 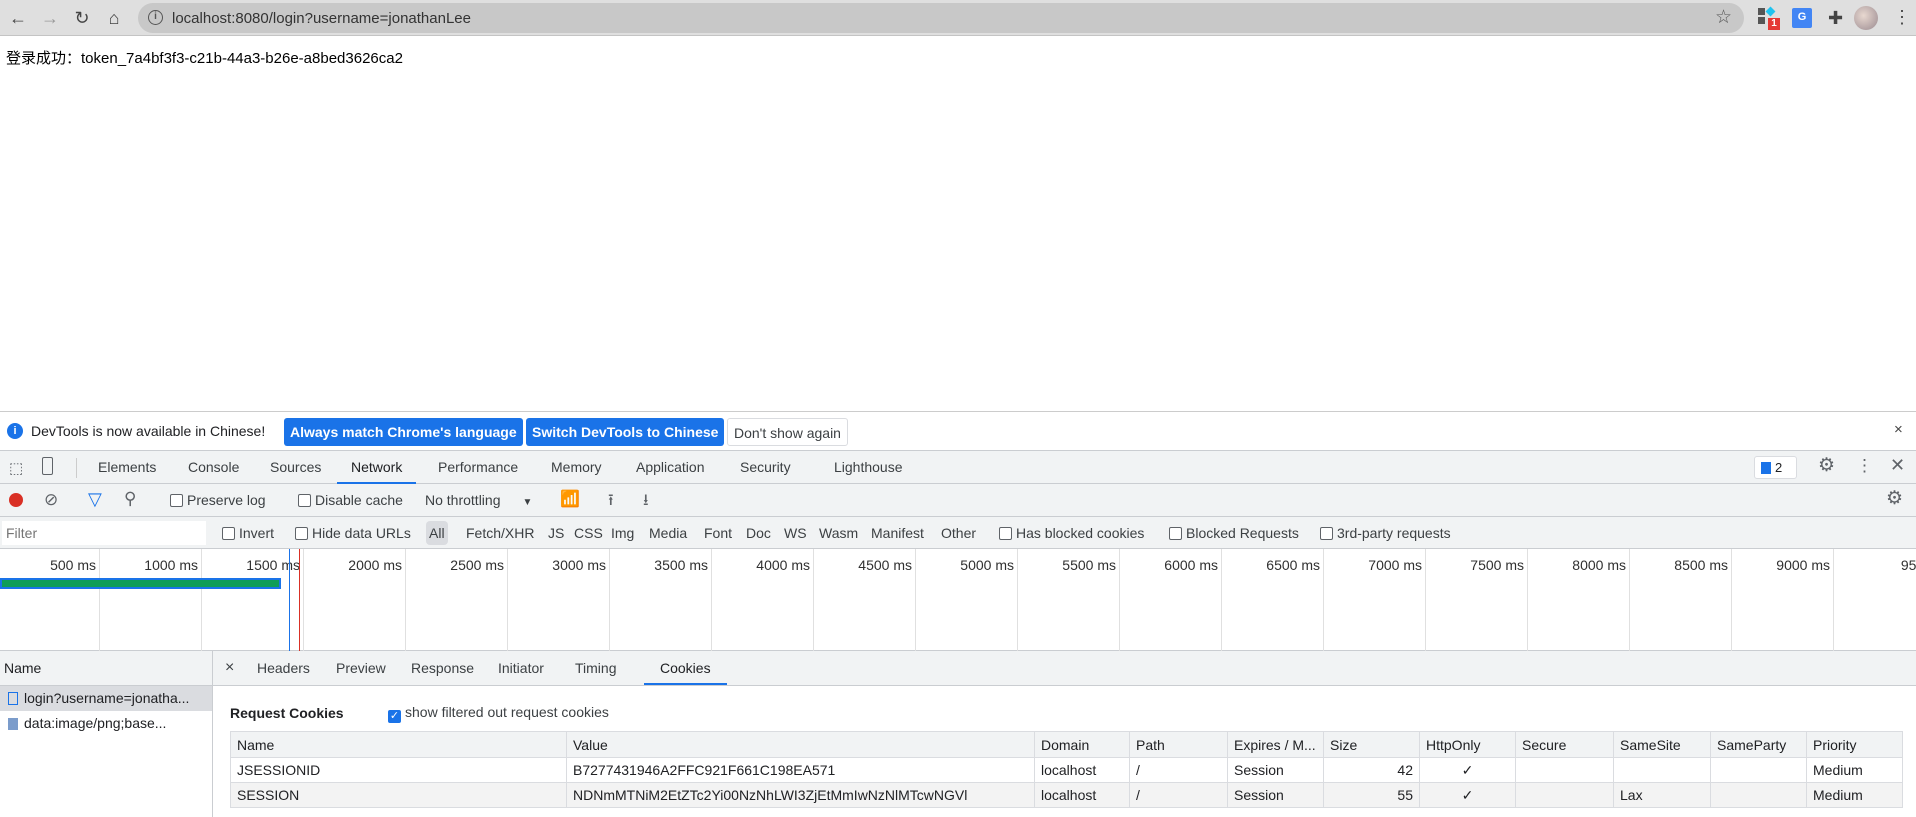 I want to click on tab-performance: Performance, so click(x=478, y=467).